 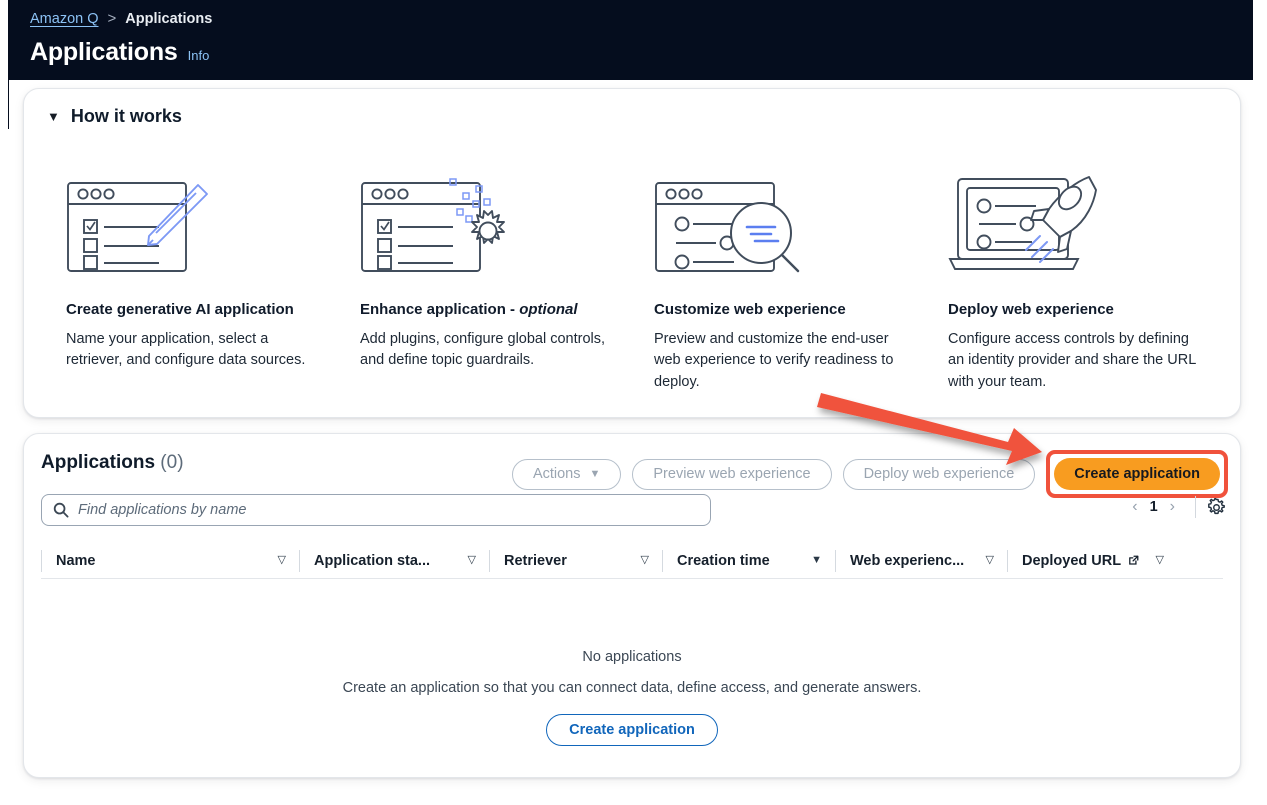 What do you see at coordinates (732, 474) in the screenshot?
I see `preview-web-experience-button: Preview web experience` at bounding box center [732, 474].